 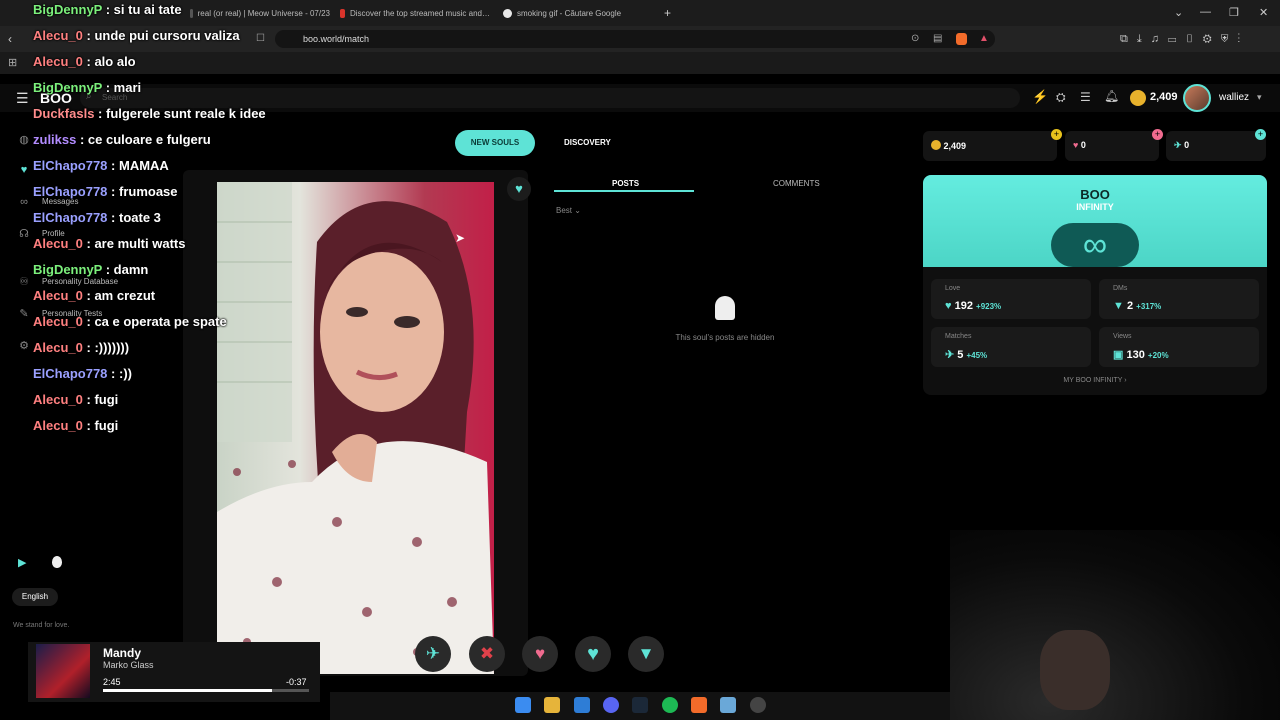 I want to click on chevron-down-icon: ▾, so click(x=1259, y=97).